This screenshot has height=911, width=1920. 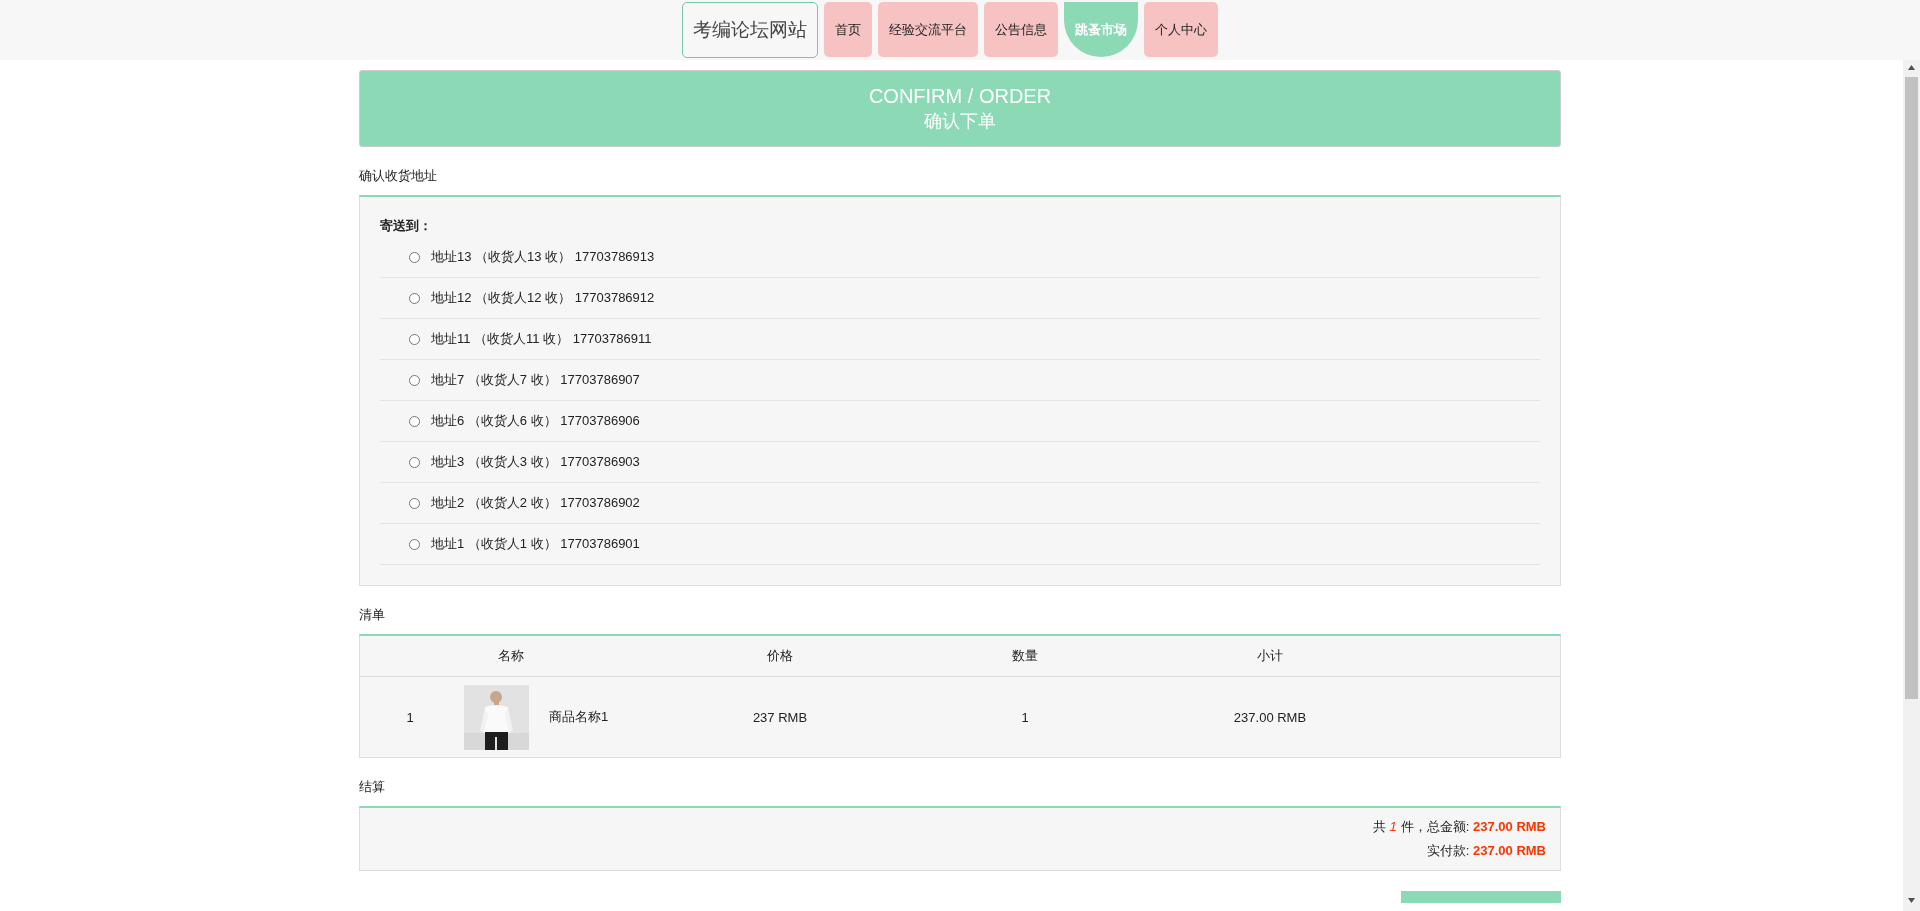 I want to click on row-index: 1, so click(x=410, y=717).